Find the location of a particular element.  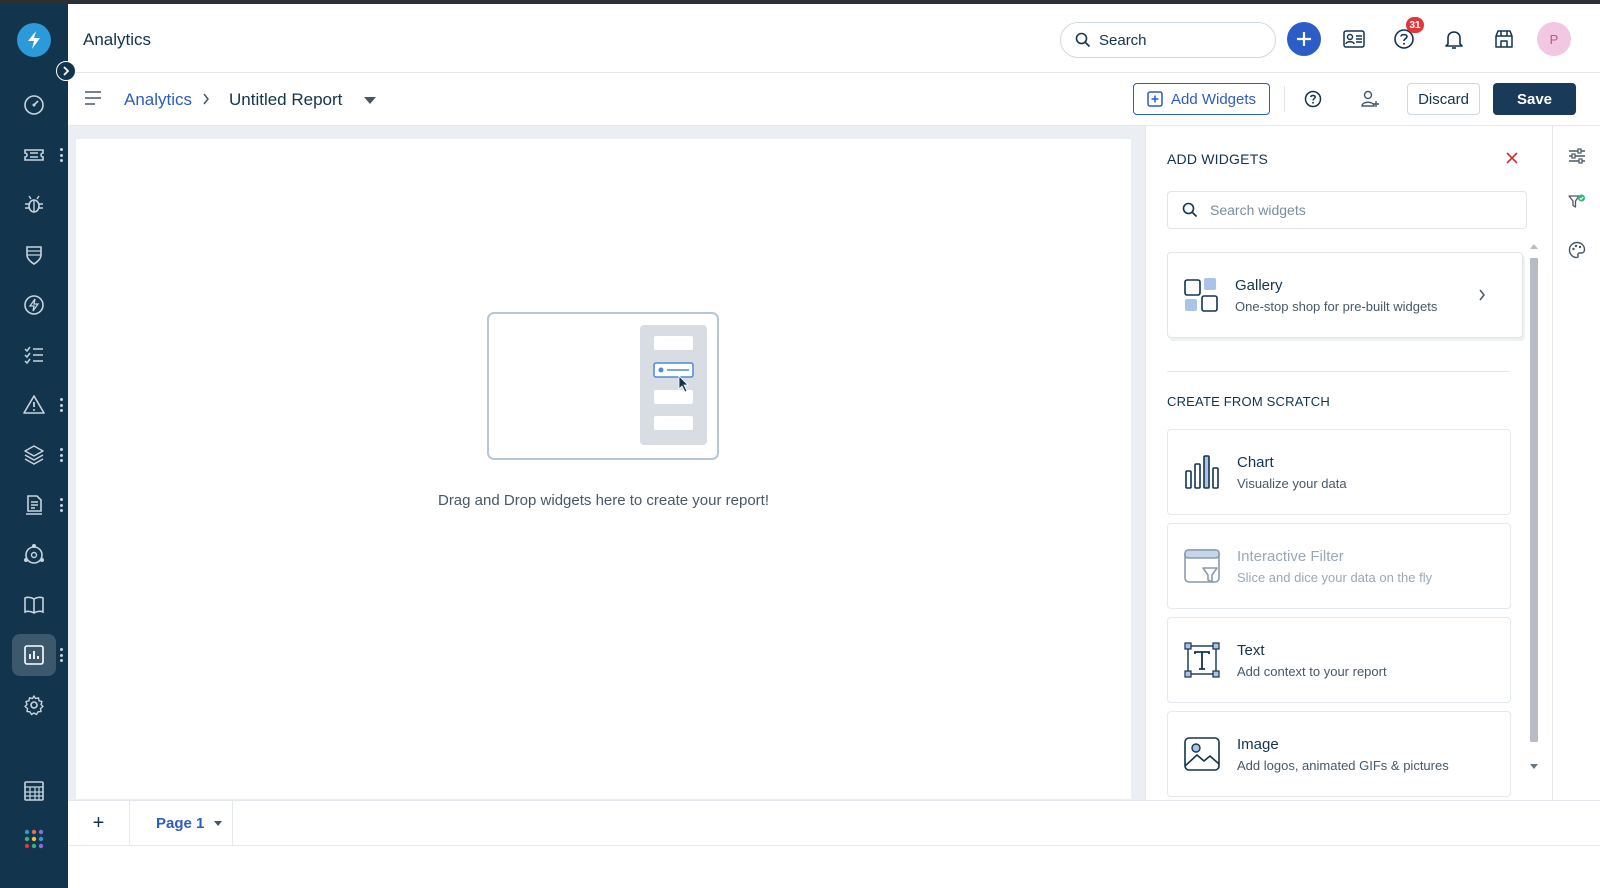

checklist-icon is located at coordinates (33, 355).